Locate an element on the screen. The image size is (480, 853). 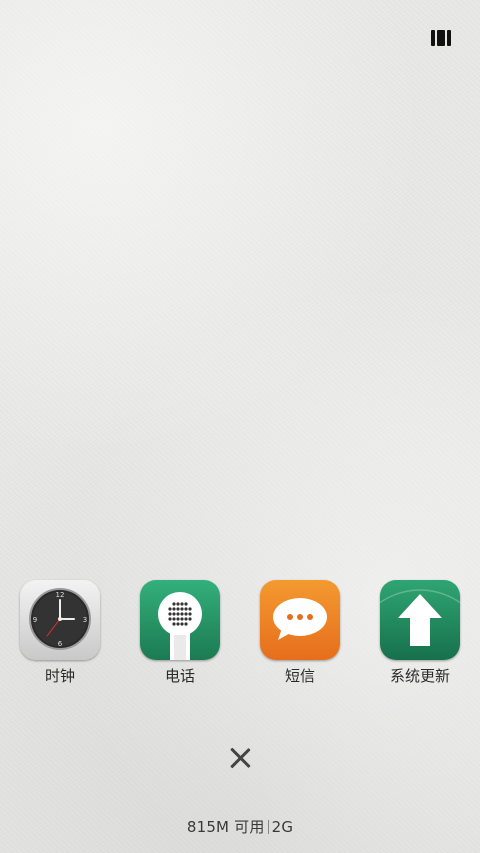
phone-icon is located at coordinates (180, 620).